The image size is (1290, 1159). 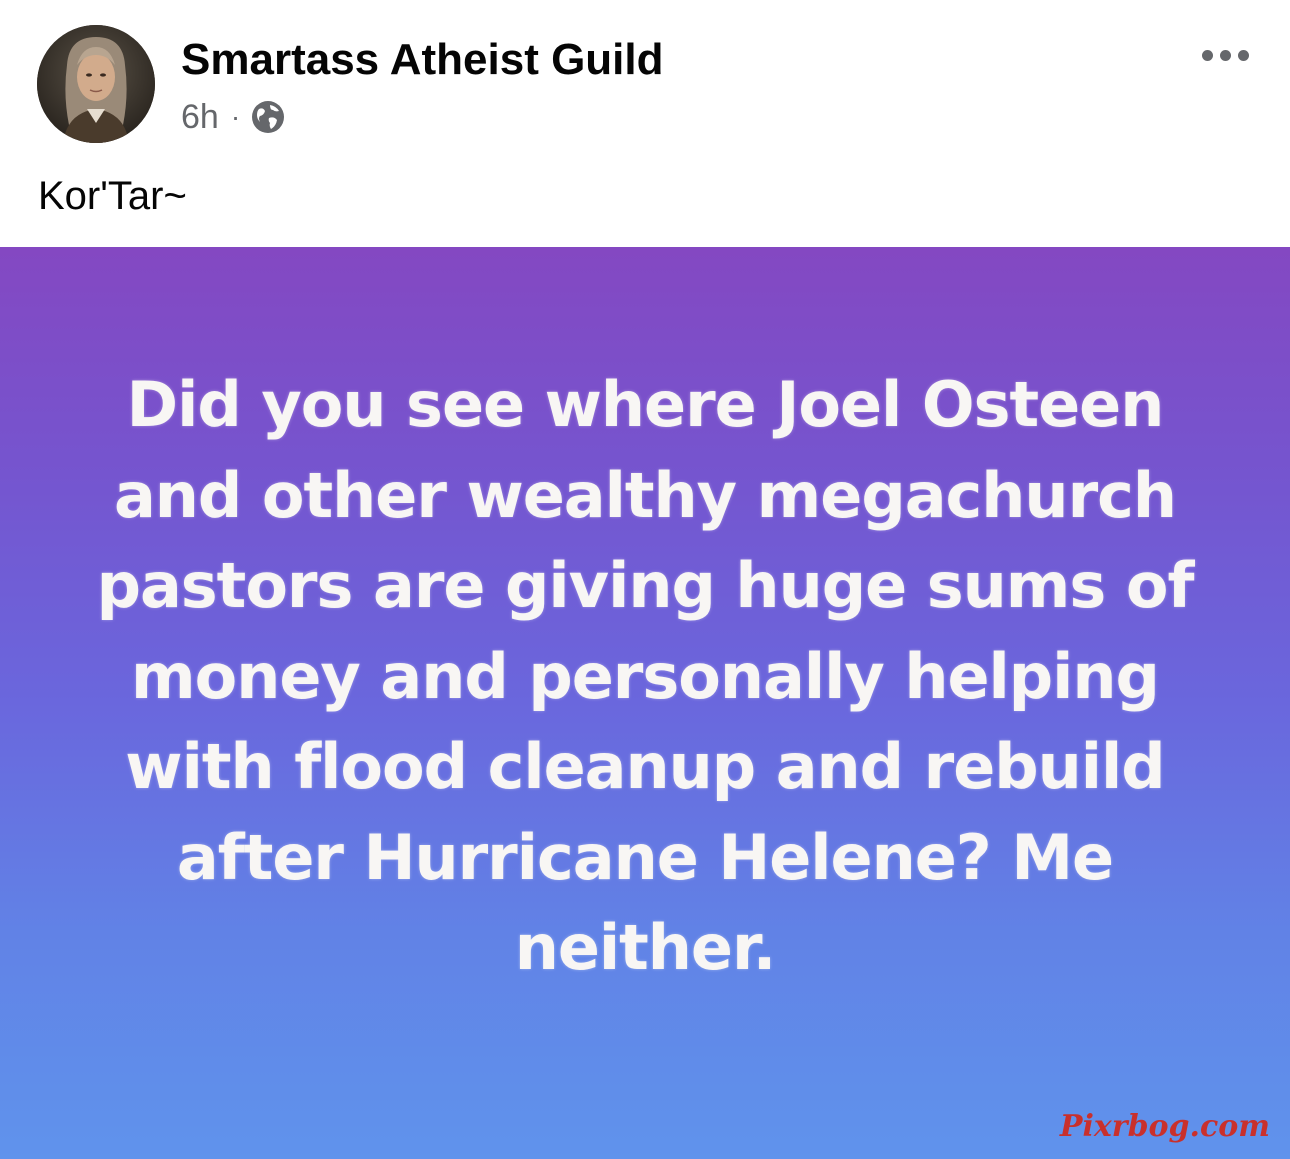 I want to click on post-header: Smartass Atheist Guild 6h ·, so click(x=645, y=75).